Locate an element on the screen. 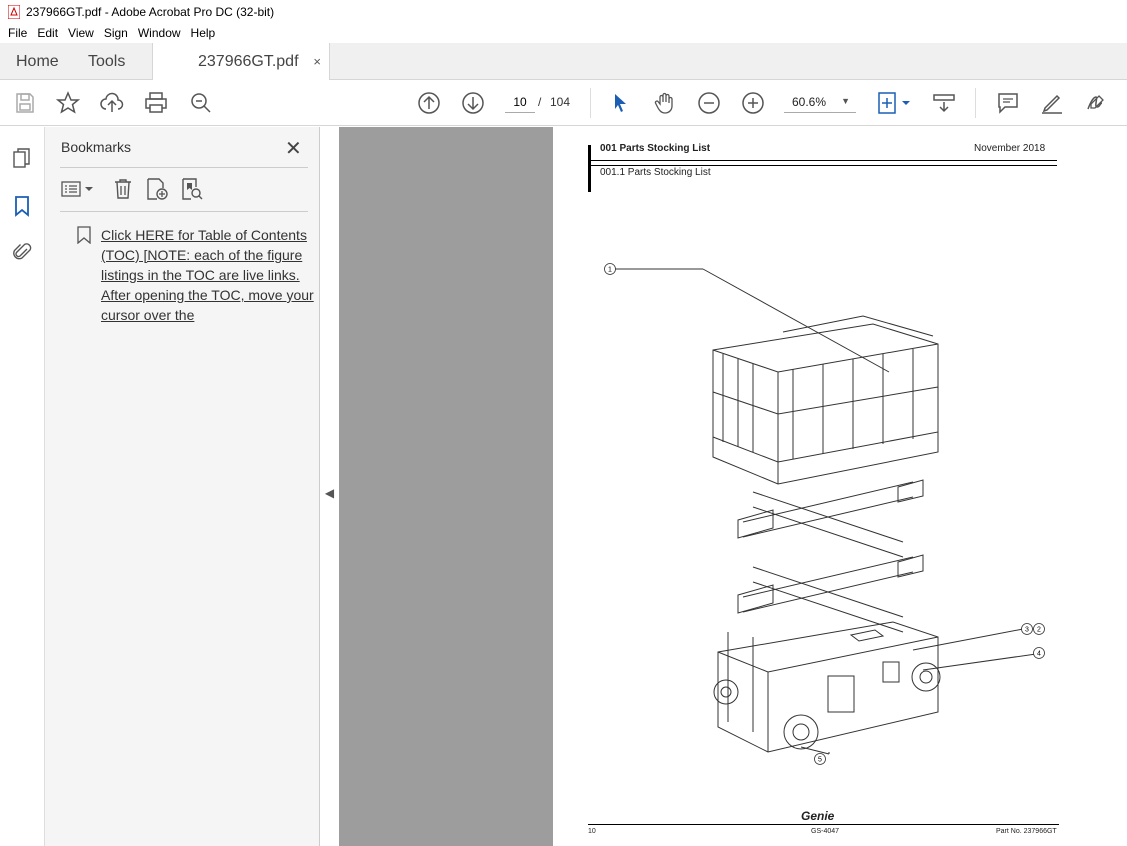  tab-document: 237966GT.pdf × is located at coordinates (241, 62).